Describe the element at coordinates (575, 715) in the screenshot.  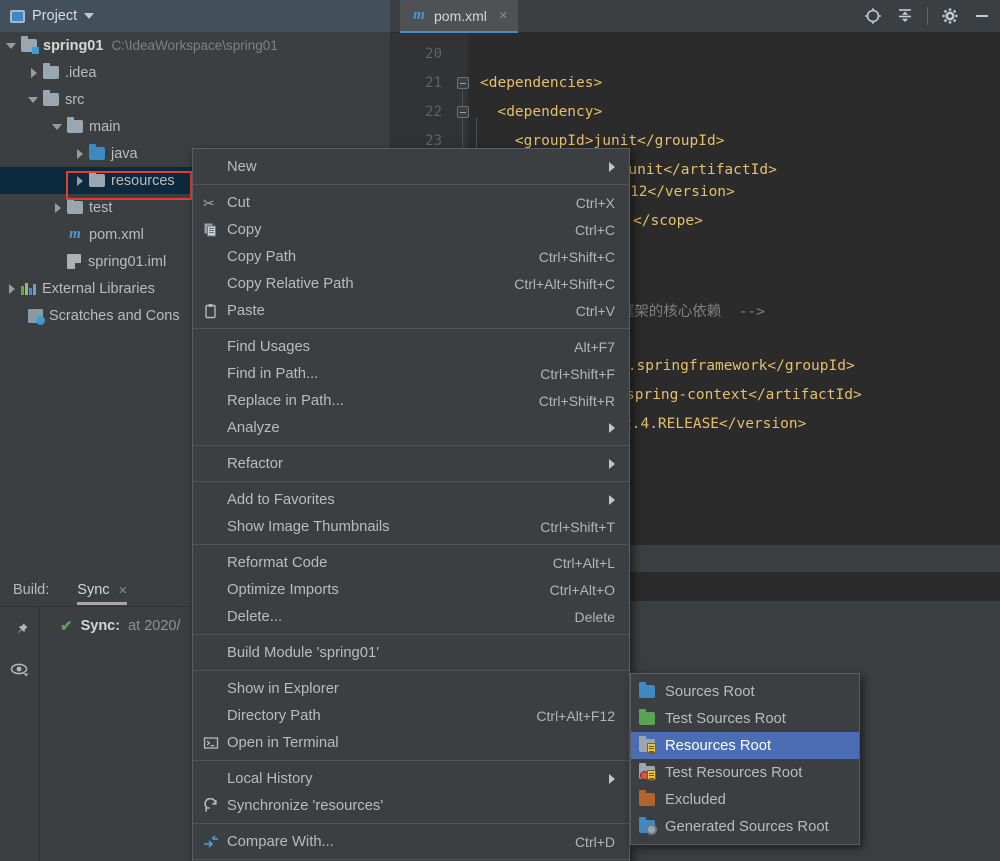
I see `menu-shortcut: Ctrl+Alt+F12` at that location.